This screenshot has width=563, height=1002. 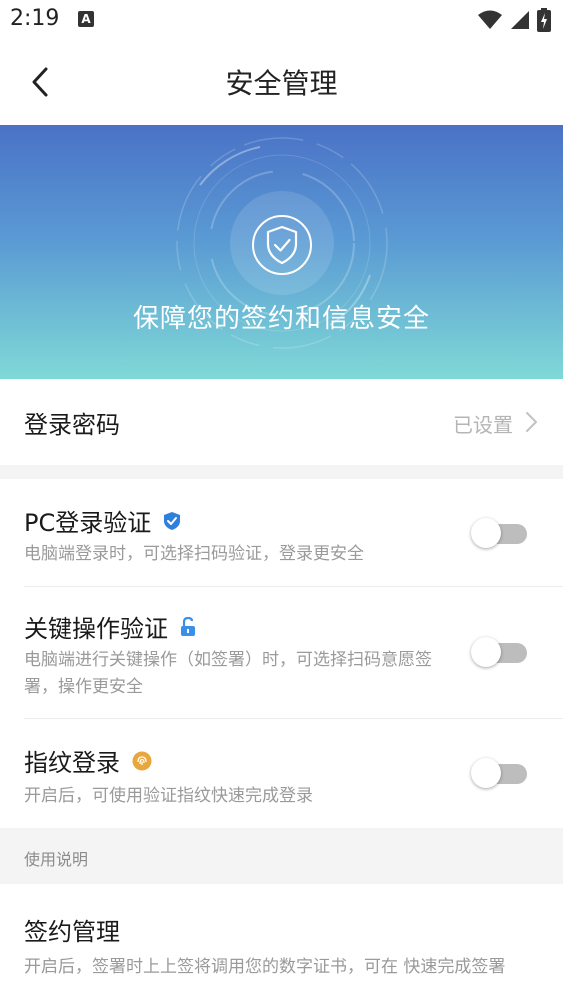 What do you see at coordinates (56, 859) in the screenshot?
I see `usage-instructions-label: 使用说明` at bounding box center [56, 859].